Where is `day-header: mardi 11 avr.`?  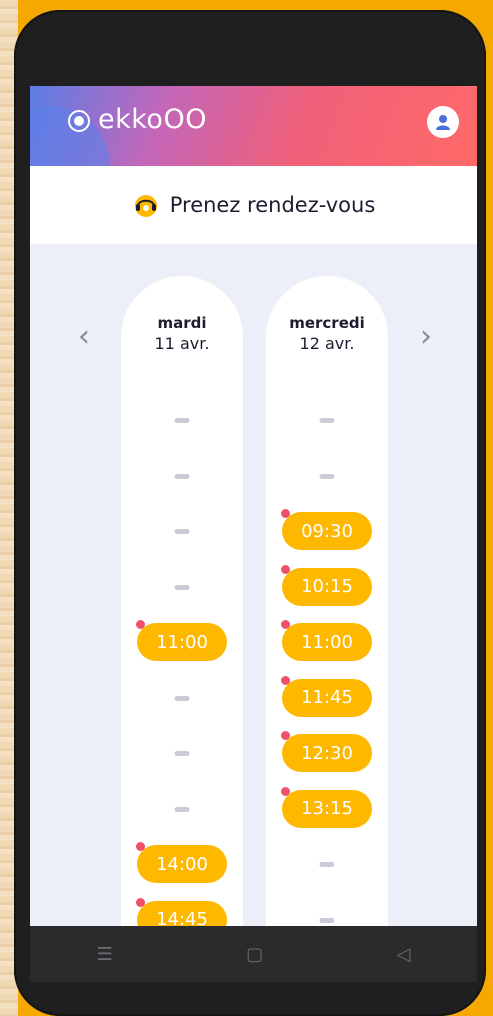
day-header: mardi 11 avr. is located at coordinates (182, 333).